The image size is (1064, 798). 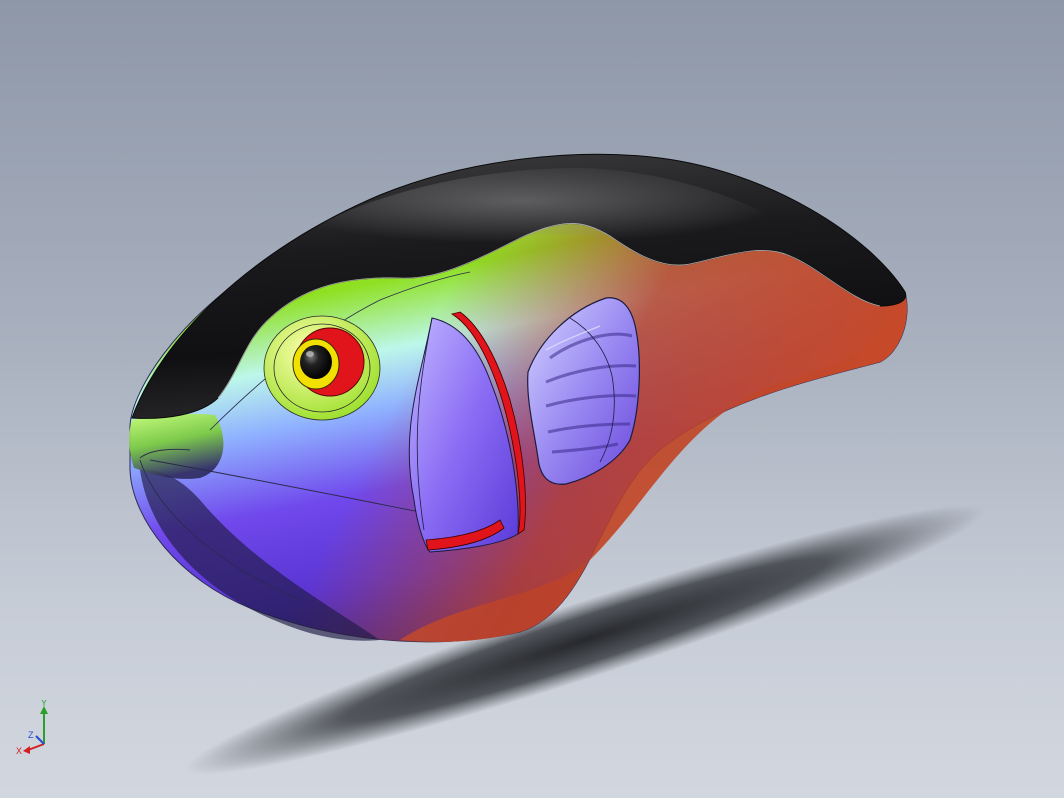 I want to click on x-axis-arrow, so click(x=26, y=750).